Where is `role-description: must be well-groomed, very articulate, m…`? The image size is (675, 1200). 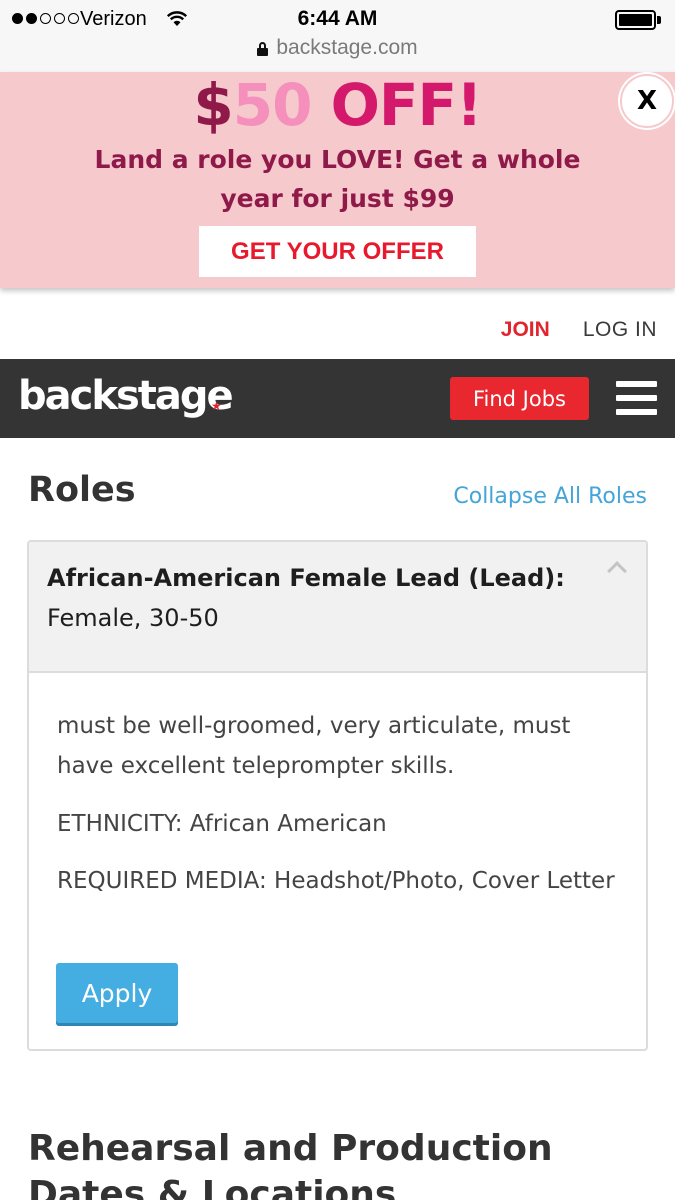 role-description: must be well-groomed, very articulate, m… is located at coordinates (314, 746).